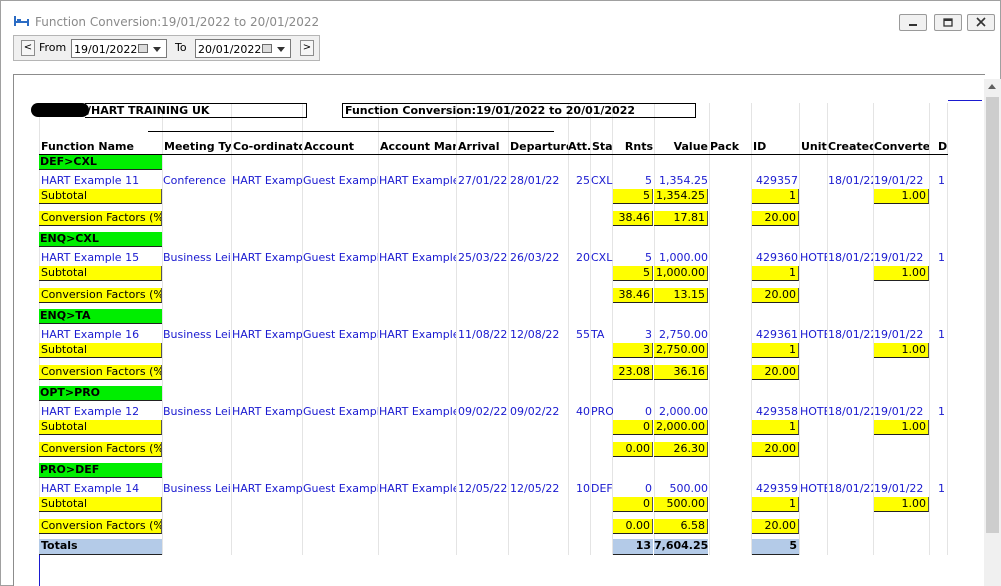 The height and width of the screenshot is (586, 1001). What do you see at coordinates (535, 180) in the screenshot?
I see `table-cell-departure: 28/01/22` at bounding box center [535, 180].